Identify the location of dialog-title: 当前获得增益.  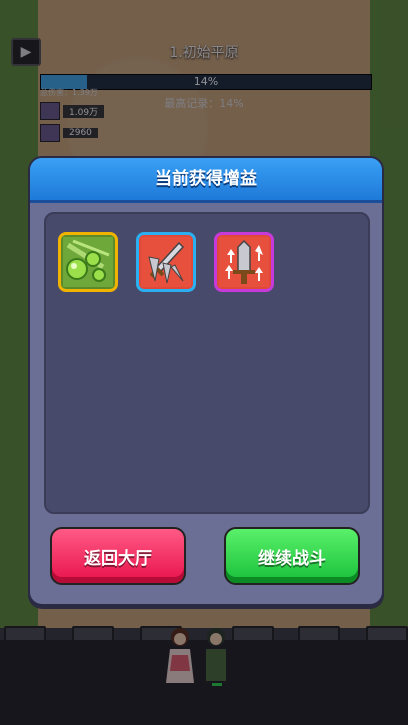
(206, 179).